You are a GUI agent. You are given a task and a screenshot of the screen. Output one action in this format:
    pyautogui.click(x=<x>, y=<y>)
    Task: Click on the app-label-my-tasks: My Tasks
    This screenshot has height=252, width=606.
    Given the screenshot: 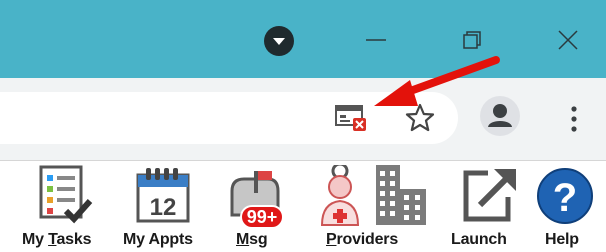 What is the action you would take?
    pyautogui.click(x=56, y=240)
    